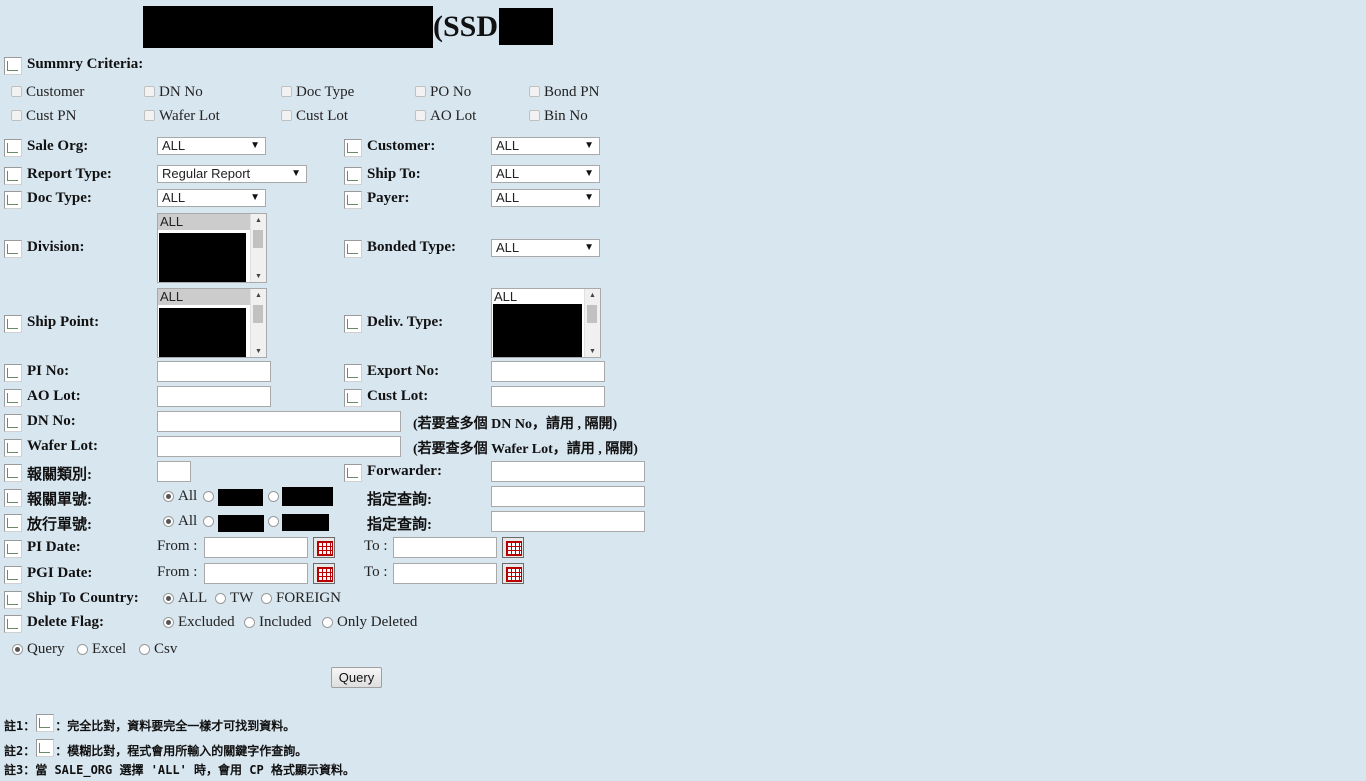 The height and width of the screenshot is (781, 1366). What do you see at coordinates (279, 421) in the screenshot?
I see `dn-no-input` at bounding box center [279, 421].